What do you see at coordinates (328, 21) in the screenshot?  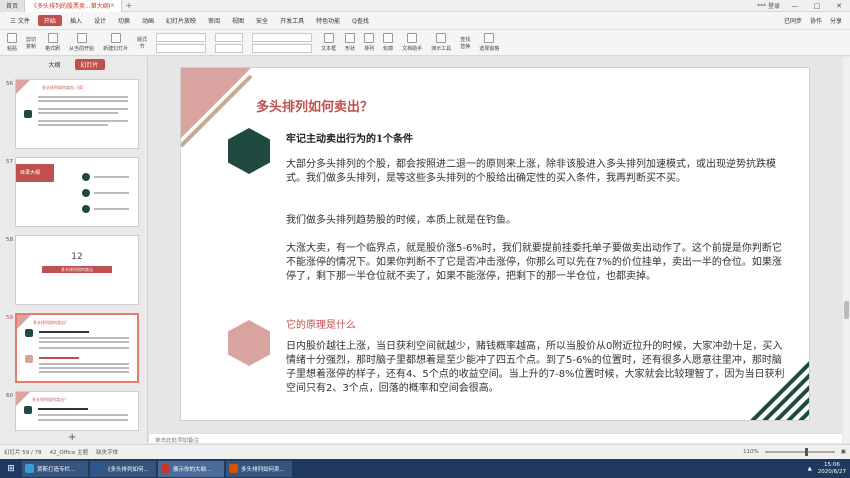 I see `menu-features: 特色功能` at bounding box center [328, 21].